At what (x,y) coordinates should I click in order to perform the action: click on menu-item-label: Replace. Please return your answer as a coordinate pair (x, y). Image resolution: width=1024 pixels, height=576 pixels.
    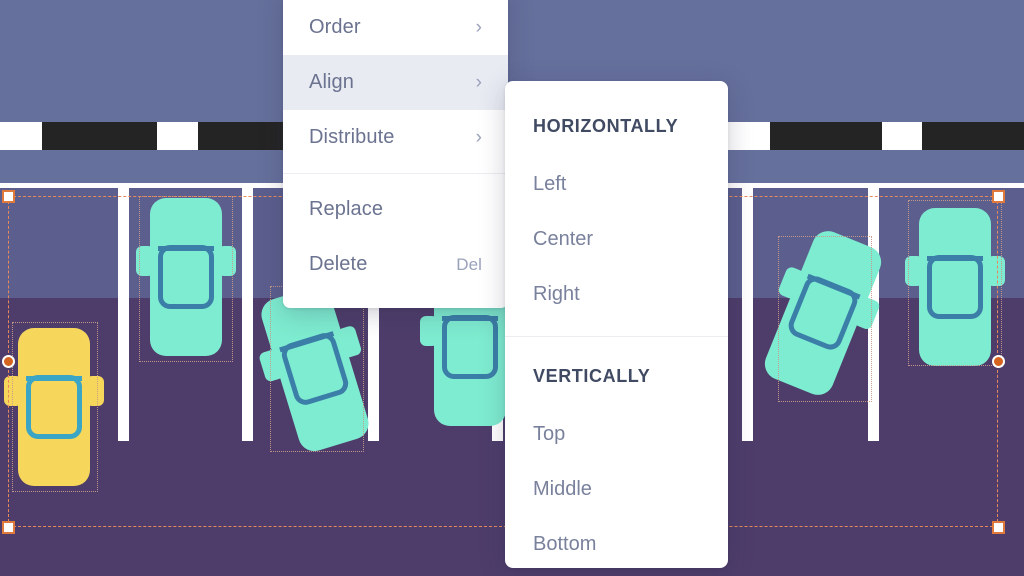
    Looking at the image, I should click on (346, 209).